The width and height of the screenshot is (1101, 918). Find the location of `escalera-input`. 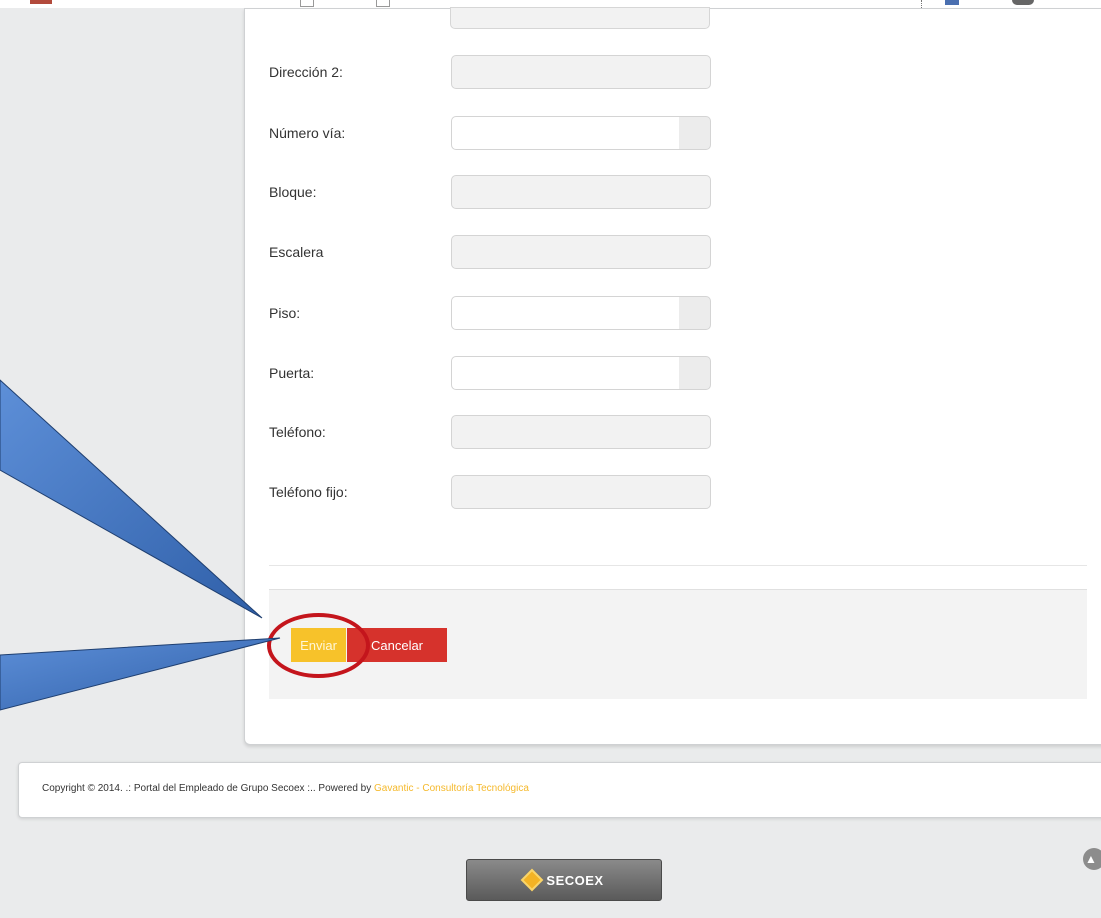

escalera-input is located at coordinates (581, 252).